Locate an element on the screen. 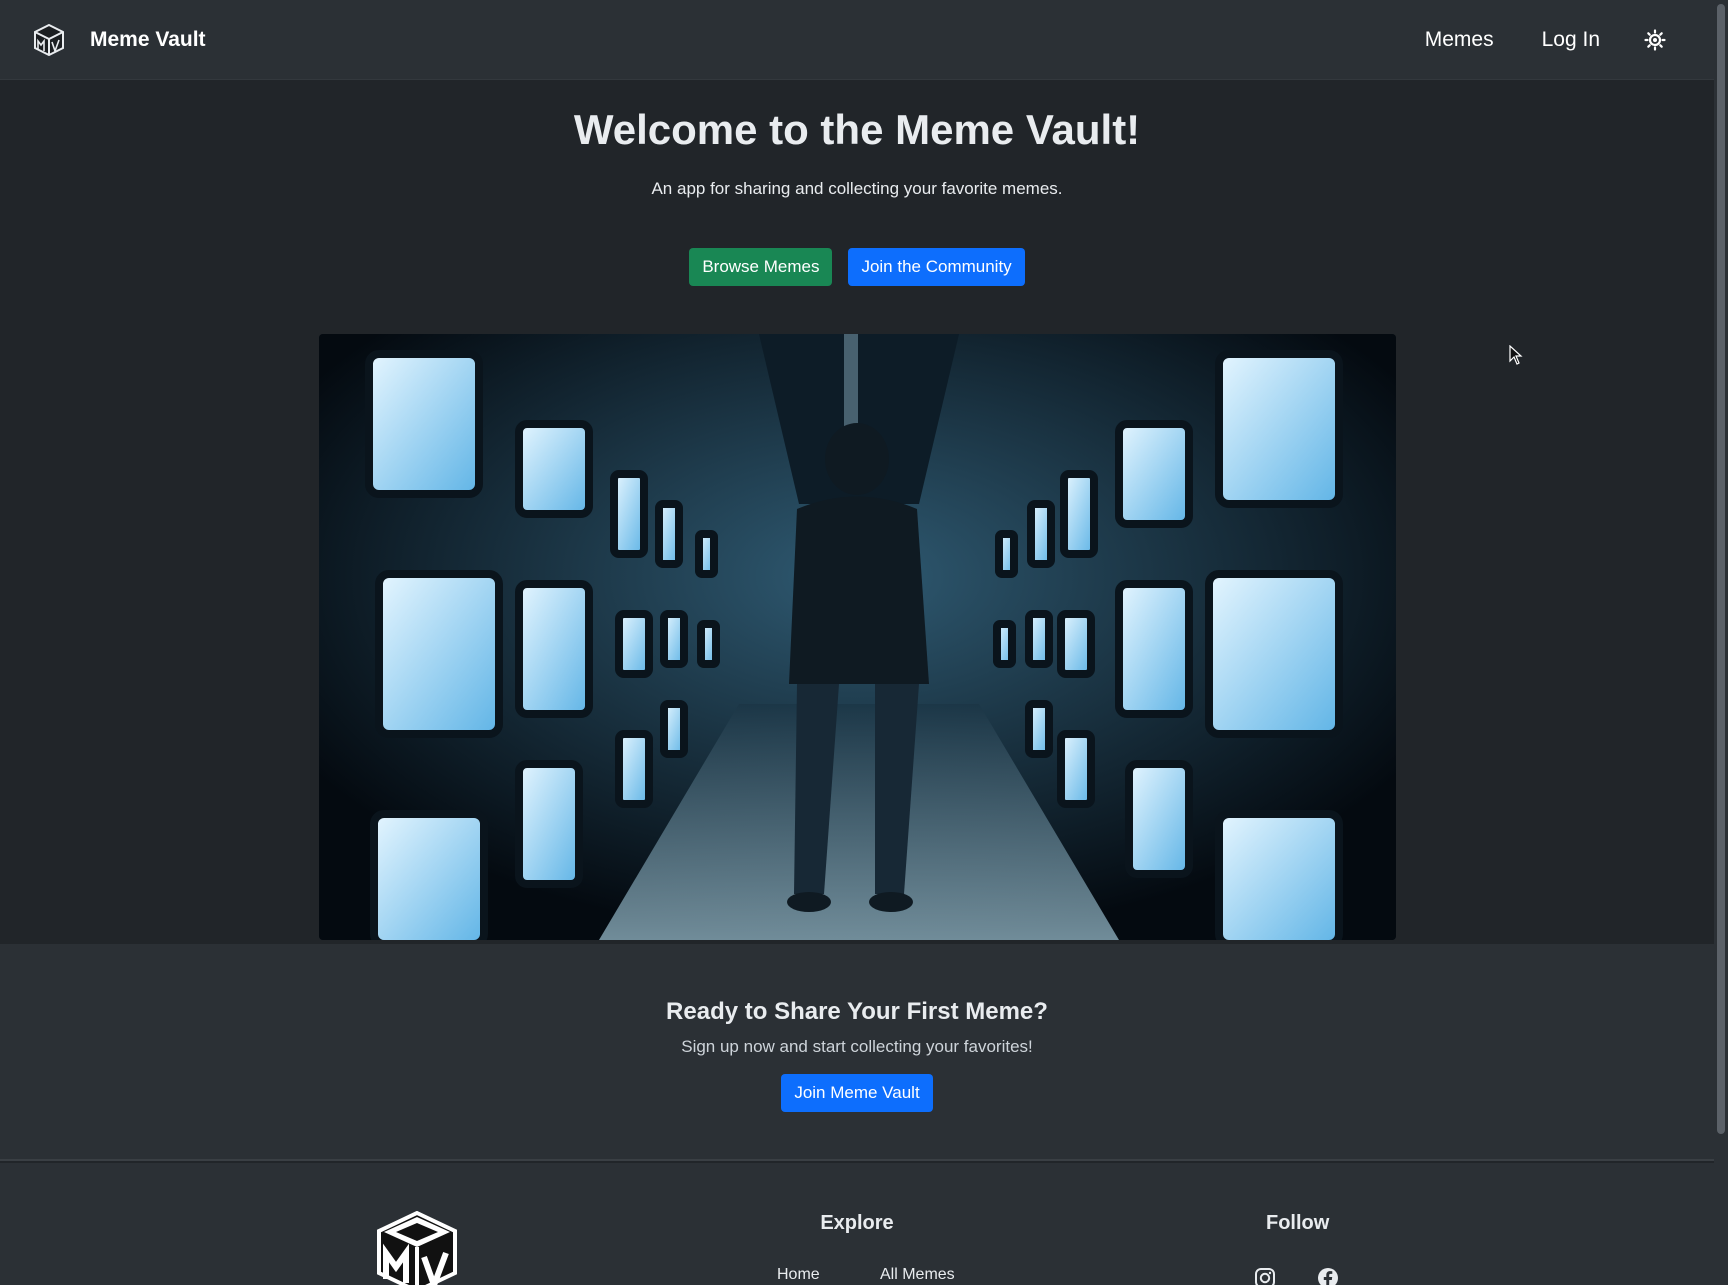 Image resolution: width=1728 pixels, height=1285 pixels. footer: Explore Home All Memes Follow is located at coordinates (857, 1224).